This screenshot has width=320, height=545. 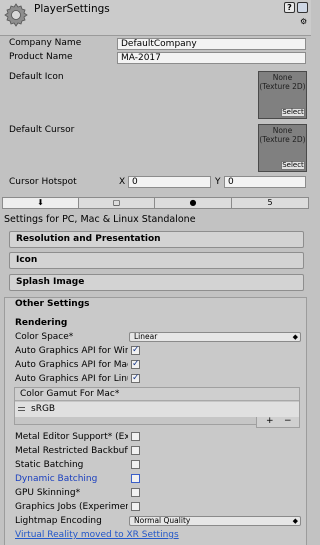 I want to click on color-gamut-heading: Color Gamut For Mac*, so click(x=157, y=394).